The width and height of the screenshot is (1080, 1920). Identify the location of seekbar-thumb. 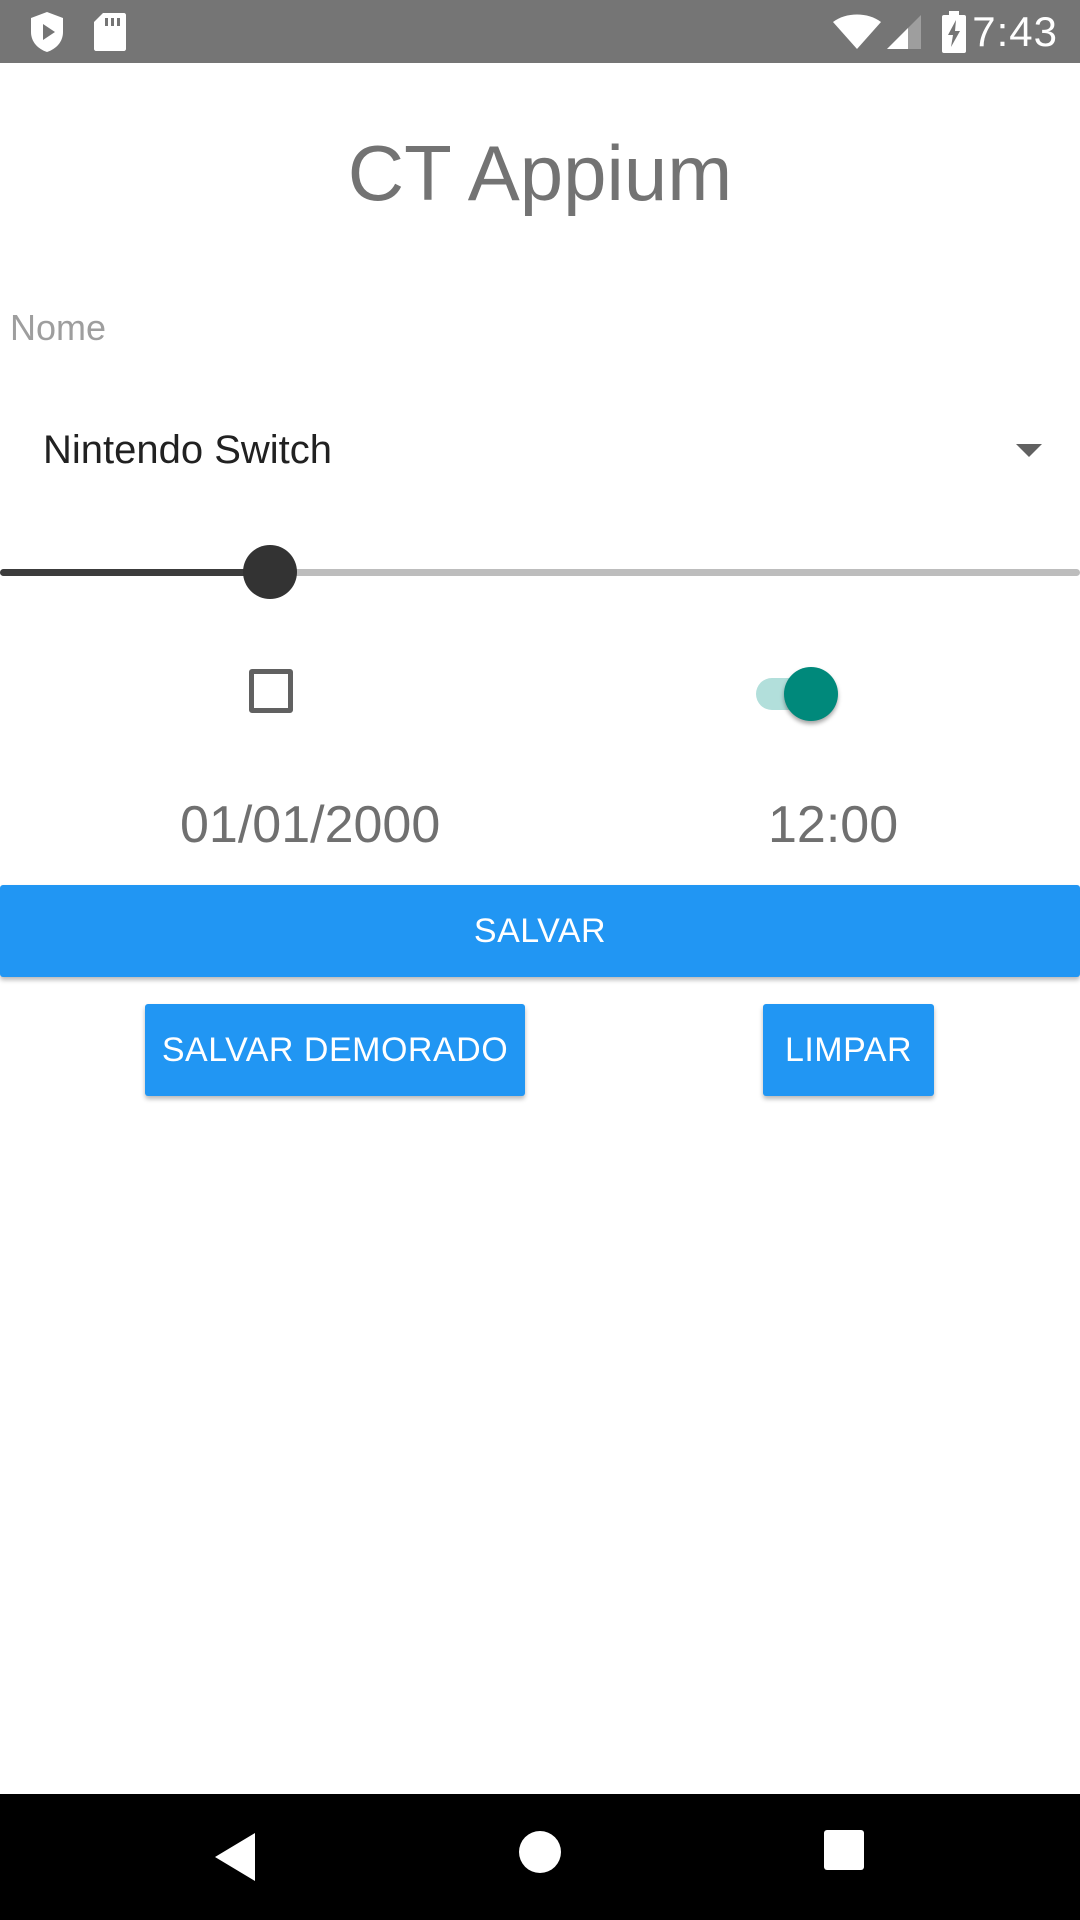
(270, 572).